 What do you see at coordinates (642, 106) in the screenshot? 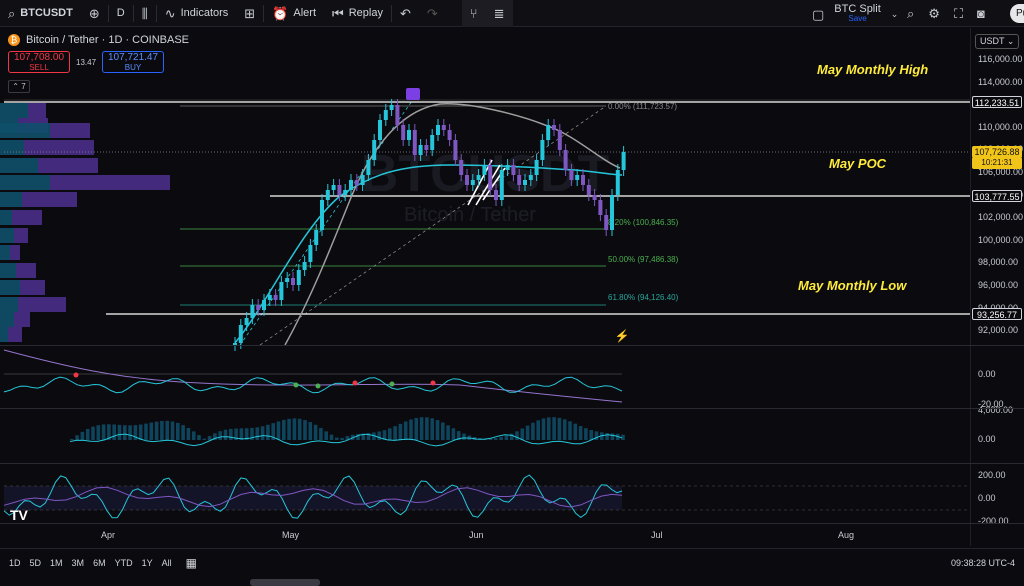
I see `fib-label: 0.00% (111,723.57)` at bounding box center [642, 106].